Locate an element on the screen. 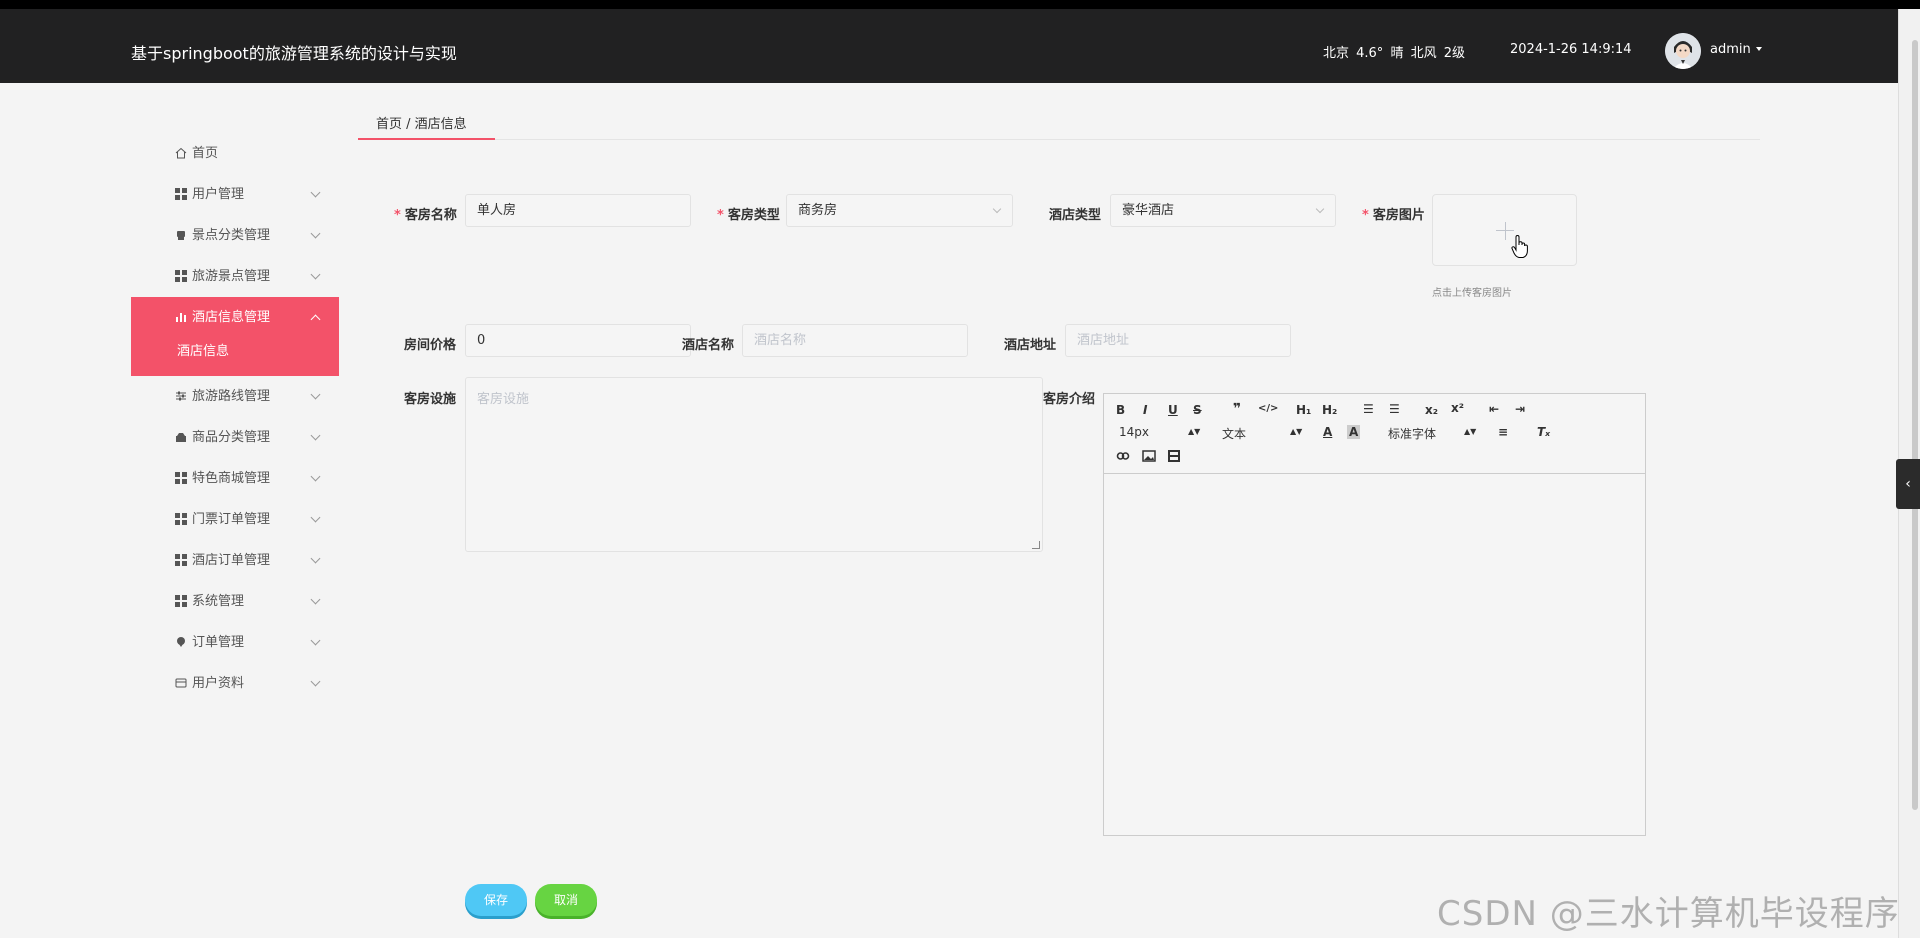 This screenshot has height=938, width=1920. sidebar-item-orders: 订单管理 is located at coordinates (235, 642).